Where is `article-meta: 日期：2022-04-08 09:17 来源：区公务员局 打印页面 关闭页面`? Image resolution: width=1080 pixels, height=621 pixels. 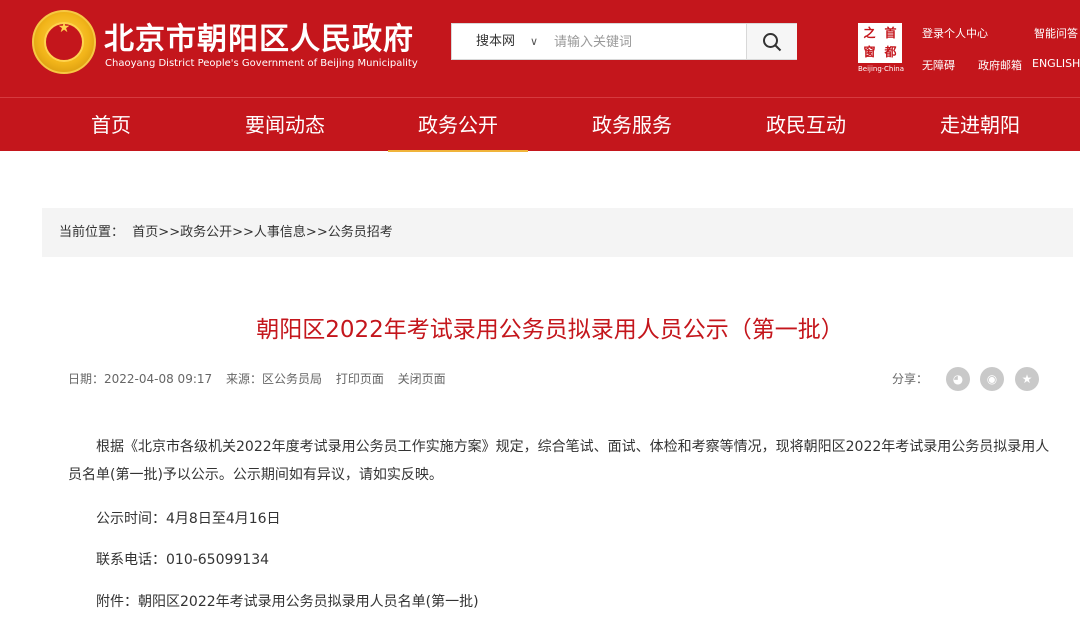 article-meta: 日期：2022-04-08 09:17 来源：区公务员局 打印页面 关闭页面 is located at coordinates (262, 378).